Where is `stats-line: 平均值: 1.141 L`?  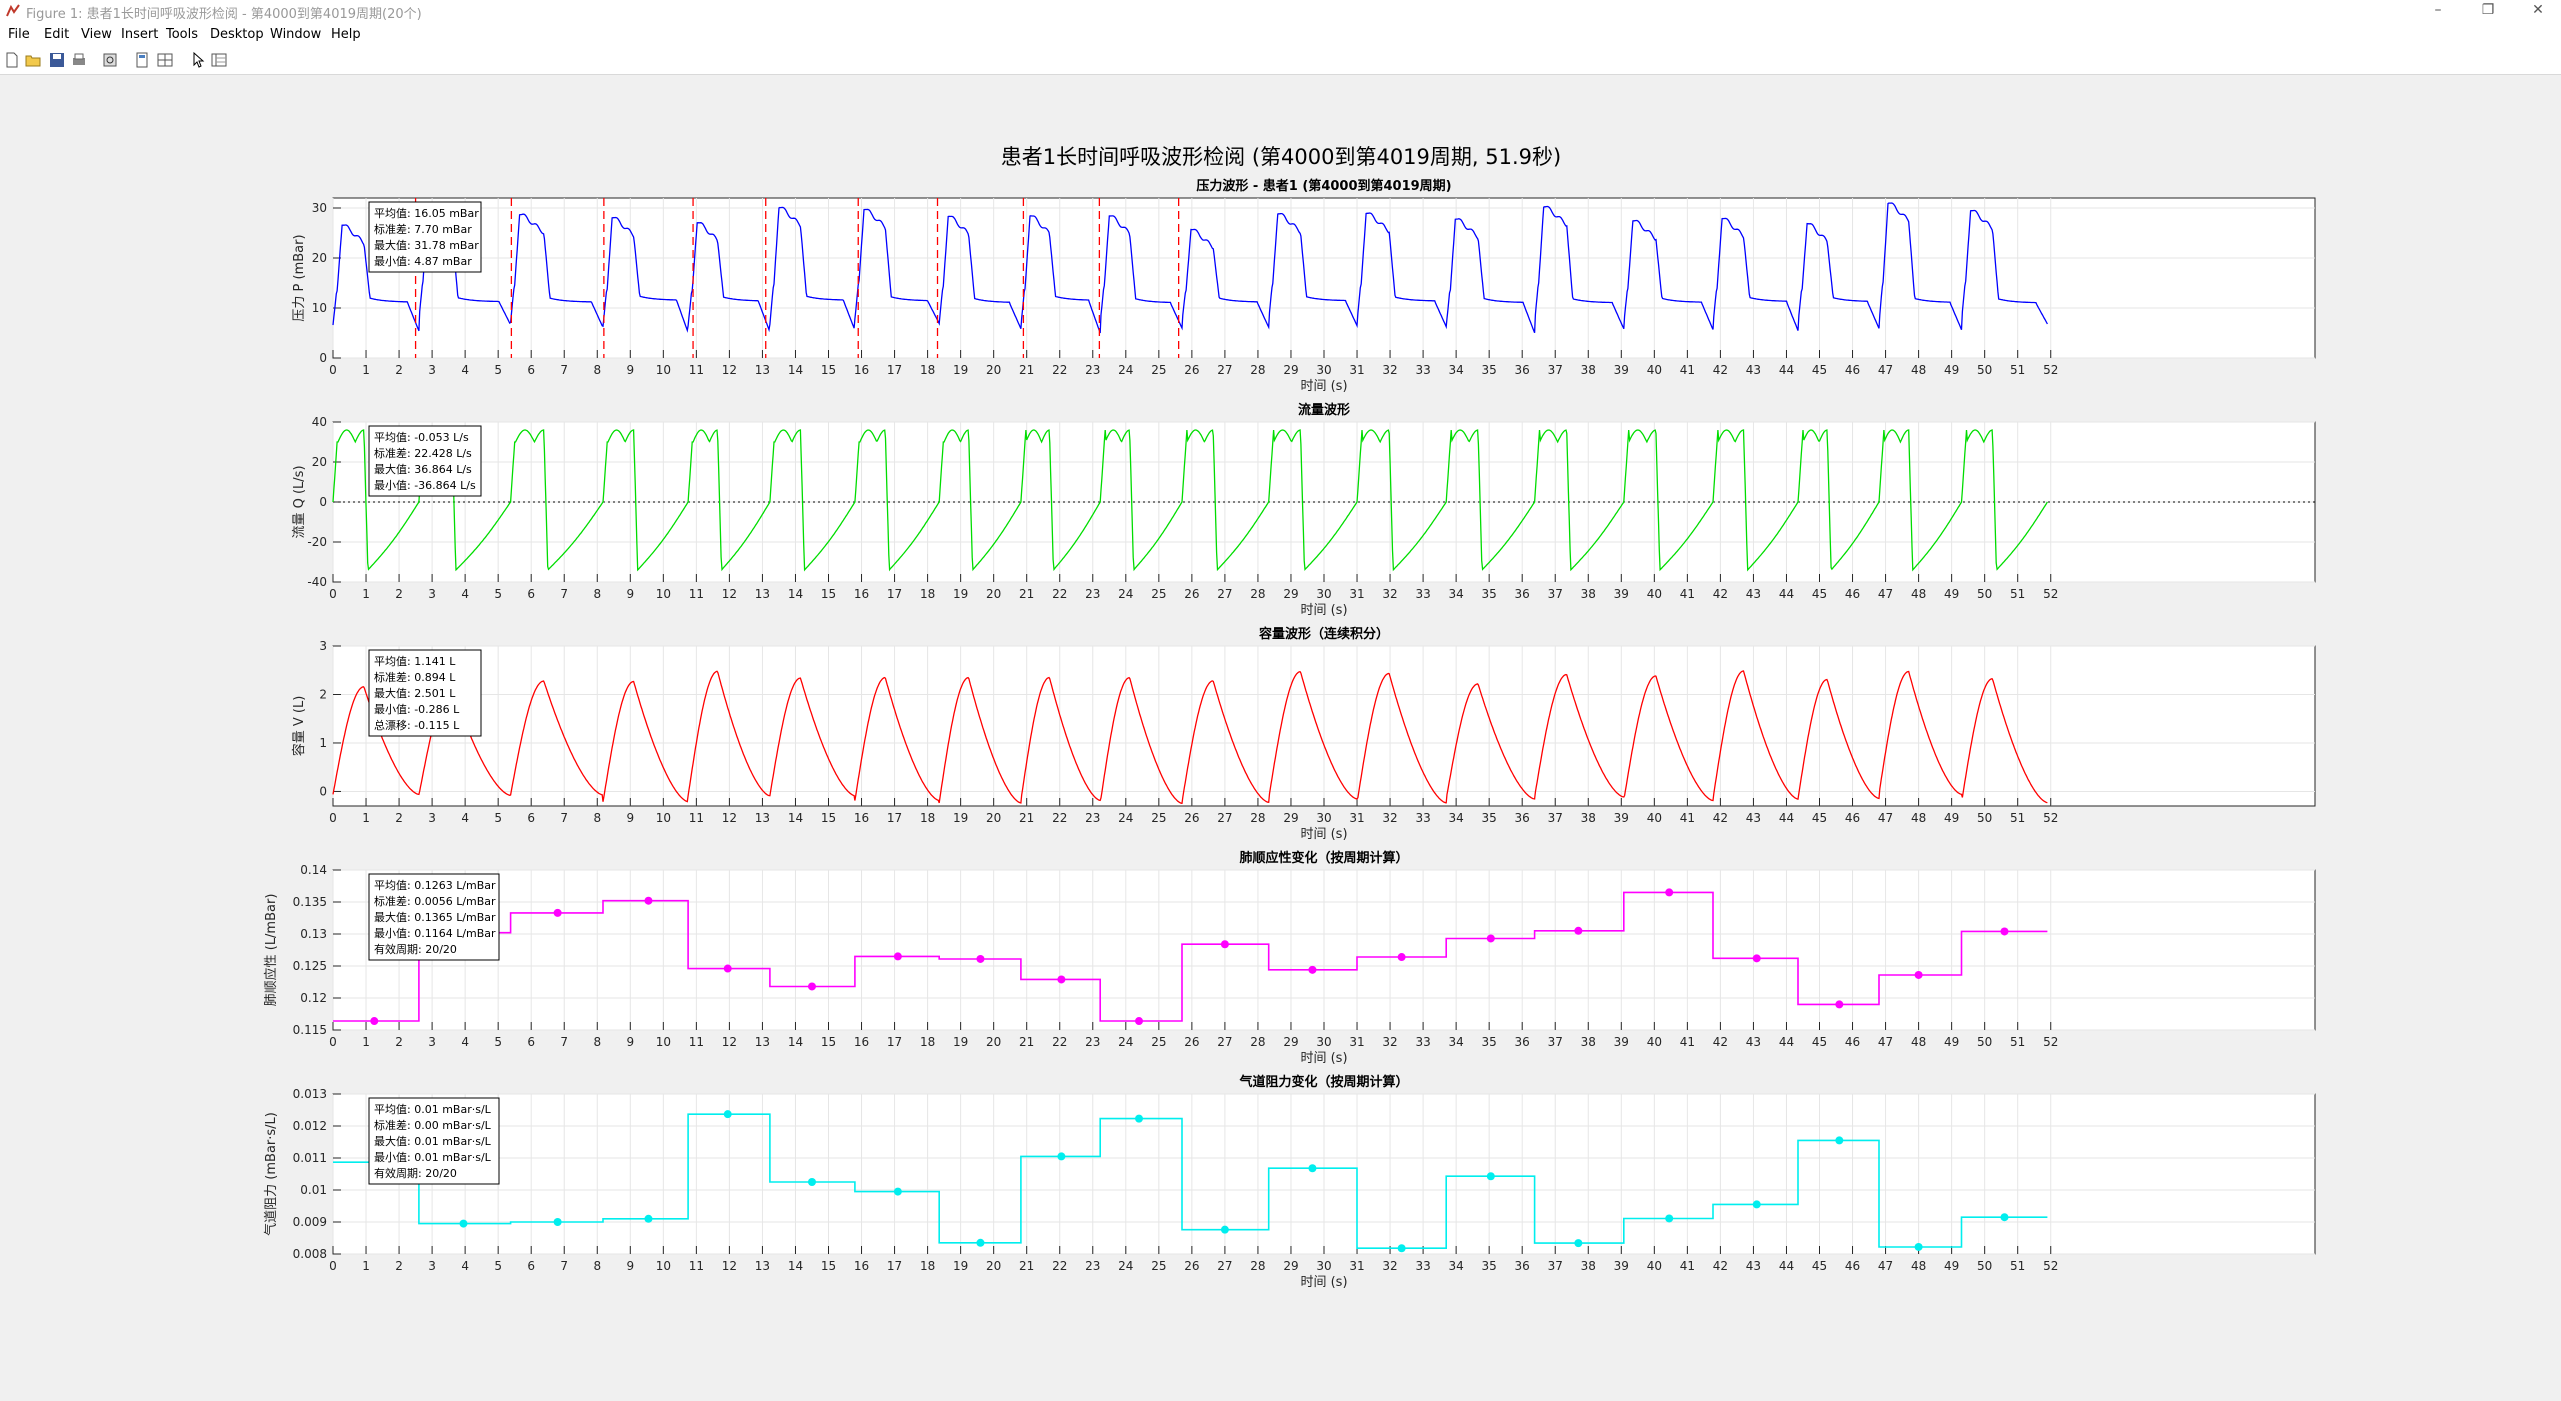
stats-line: 平均值: 1.141 L is located at coordinates (415, 661).